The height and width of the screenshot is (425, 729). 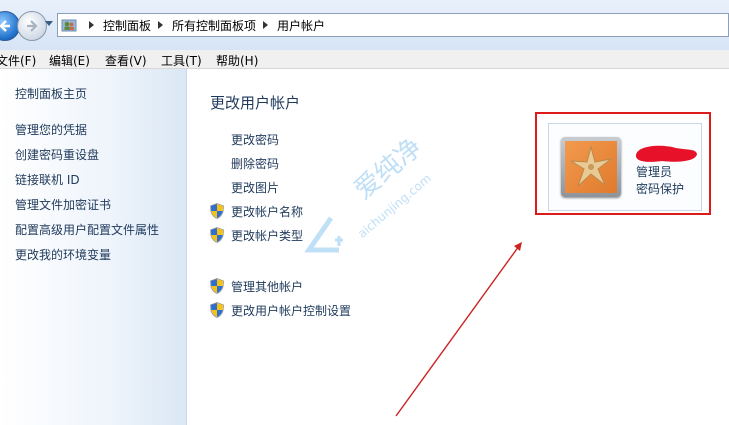 I want to click on sidebar-link-environment-variables: 更改我的环境变量, so click(x=63, y=254).